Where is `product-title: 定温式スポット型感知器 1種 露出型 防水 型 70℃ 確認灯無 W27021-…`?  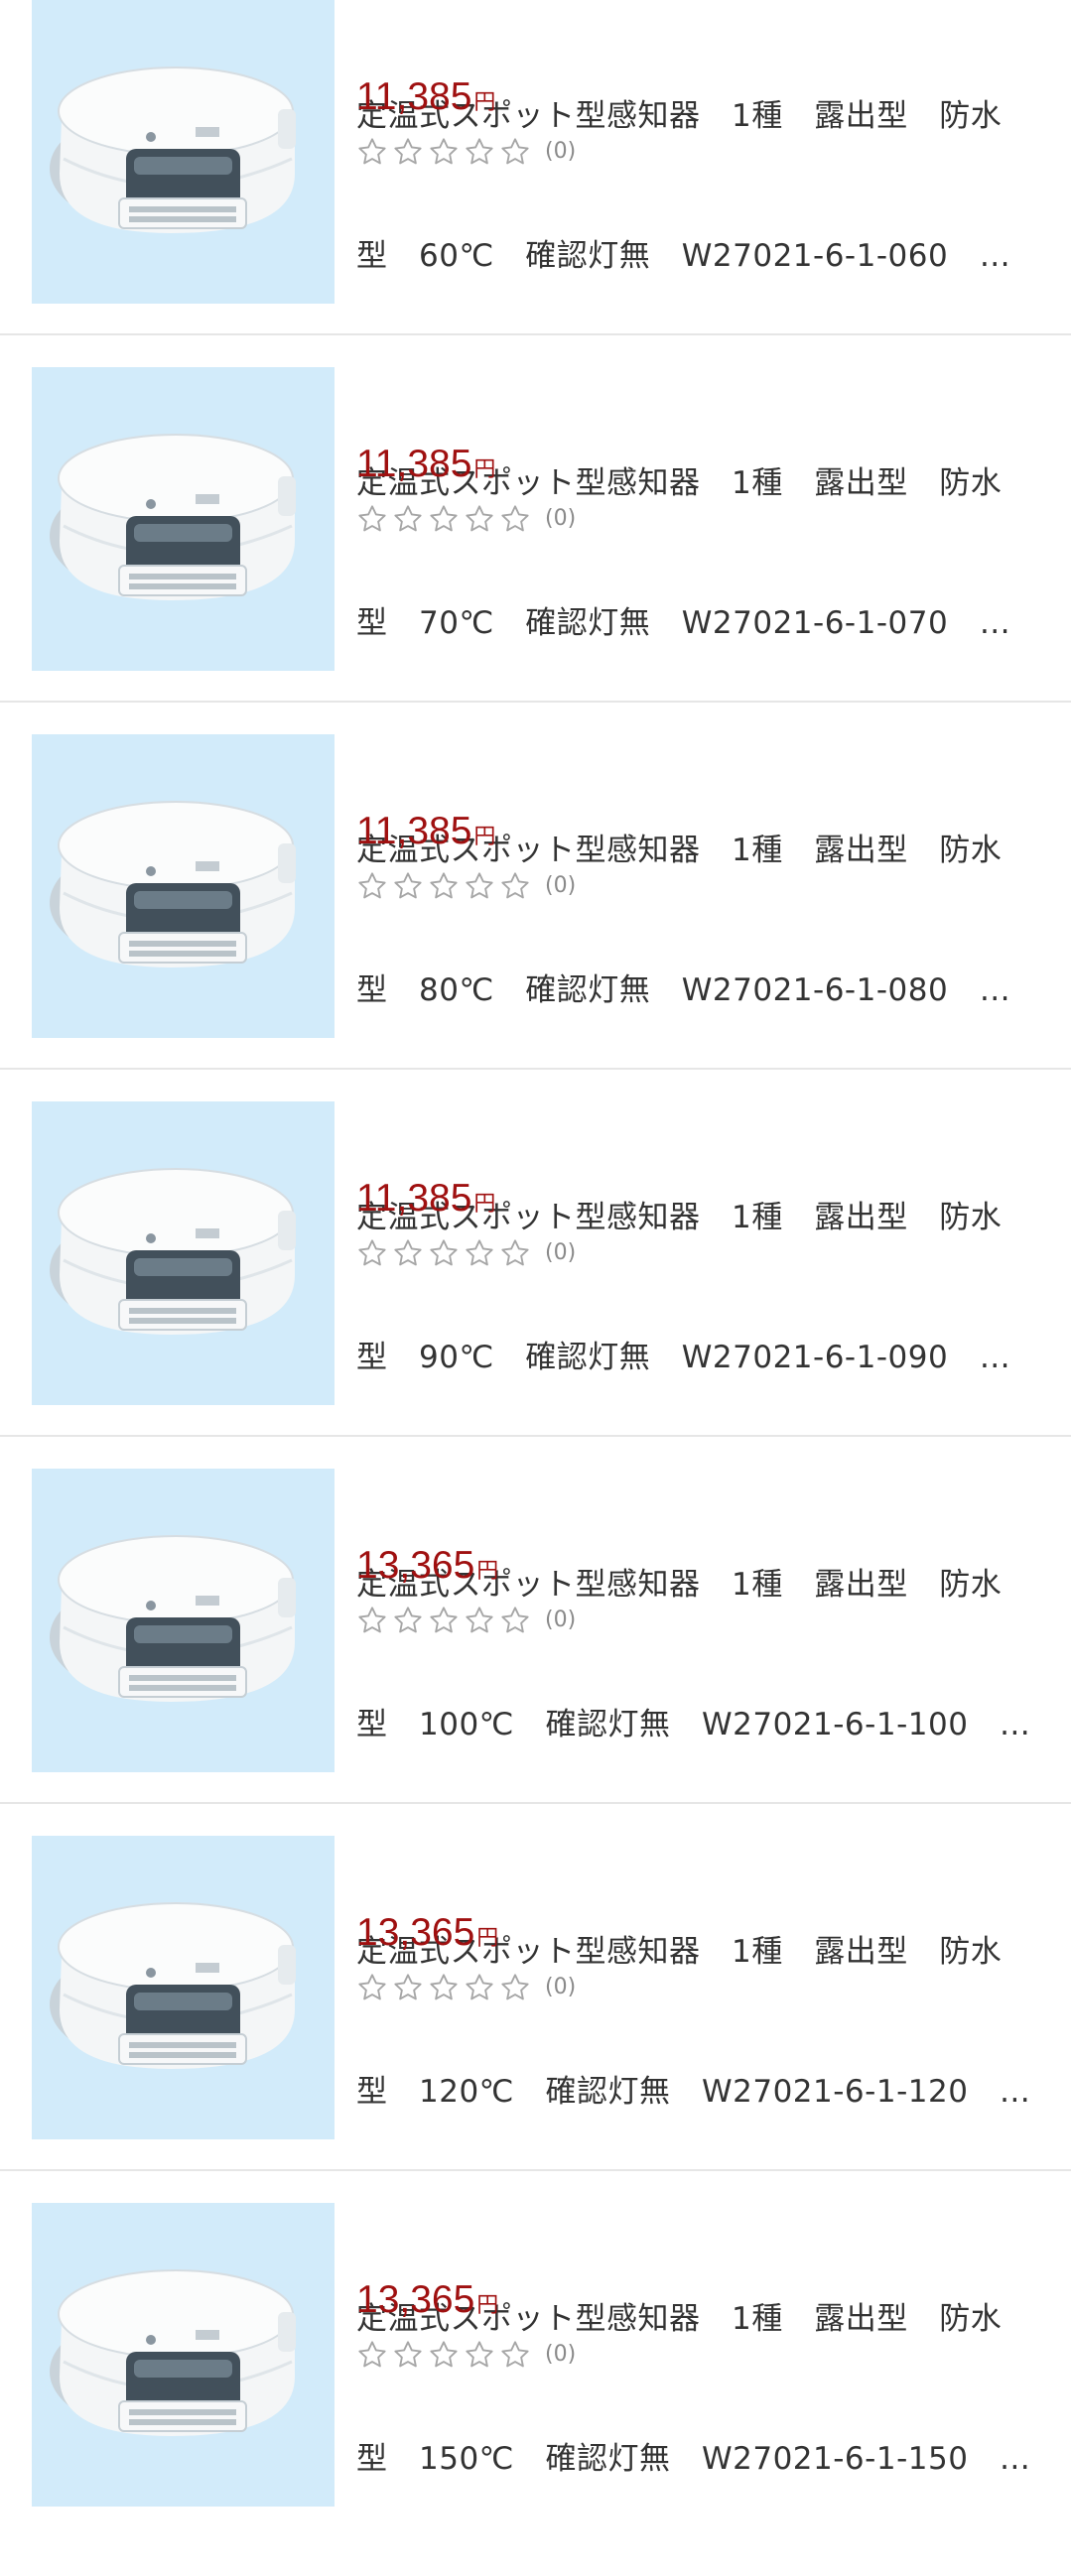
product-title: 定温式スポット型感知器 1種 露出型 防水 型 70℃ 確認灯無 W27021-… is located at coordinates (693, 554).